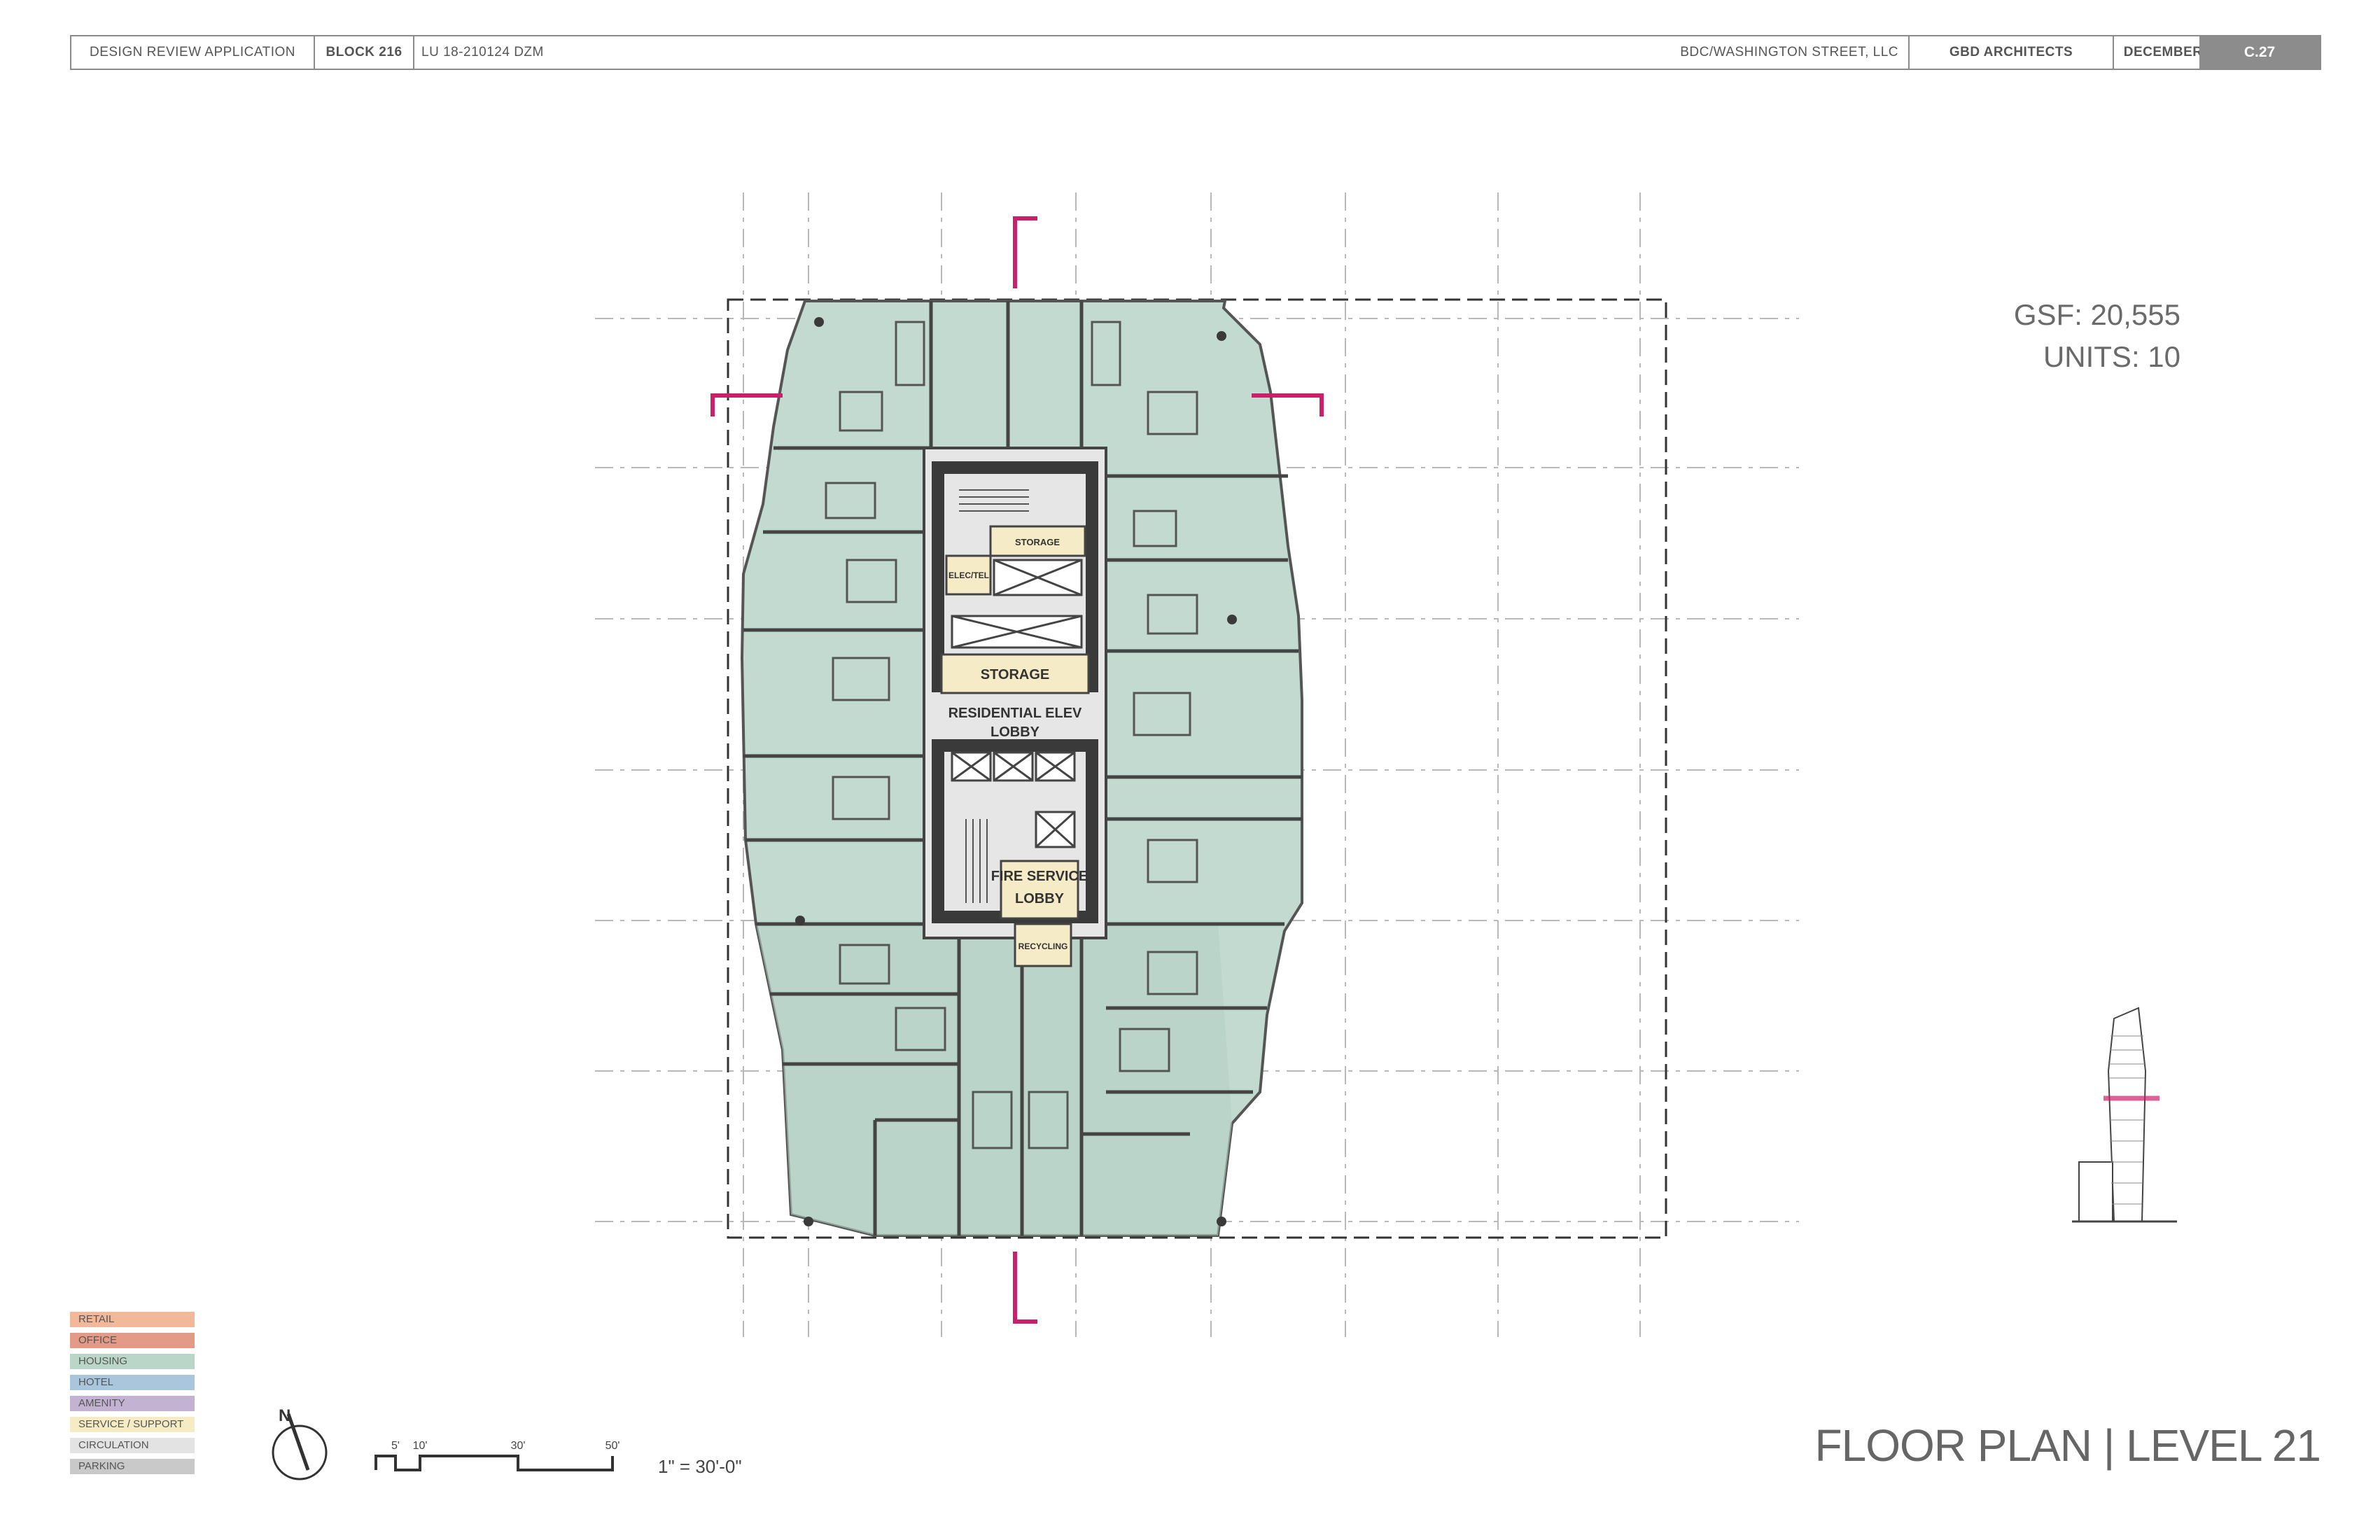  Describe the element at coordinates (700, 1466) in the screenshot. I see `scale-text: 1" = 30'-0"` at that location.